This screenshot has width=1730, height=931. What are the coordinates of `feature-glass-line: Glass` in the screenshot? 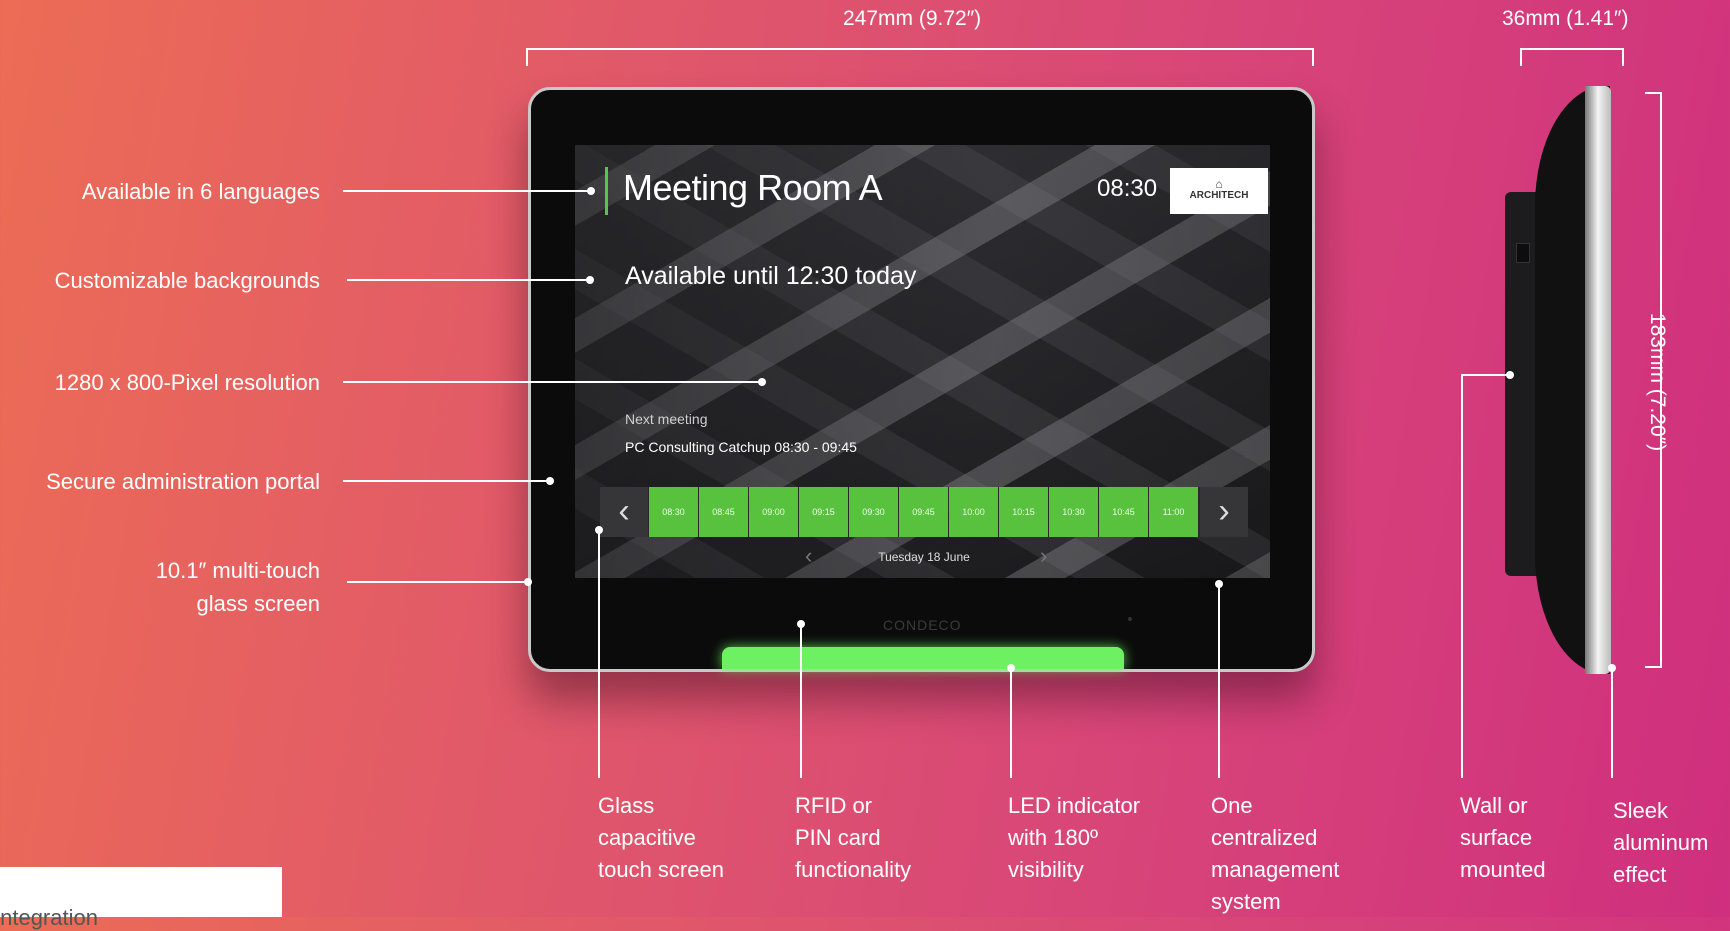 It's located at (626, 805).